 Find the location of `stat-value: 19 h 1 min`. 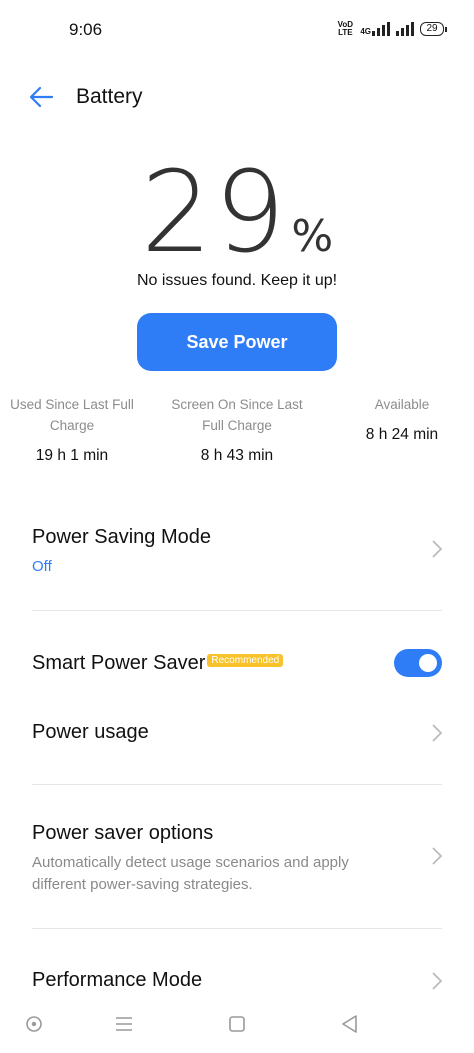

stat-value: 19 h 1 min is located at coordinates (72, 455).